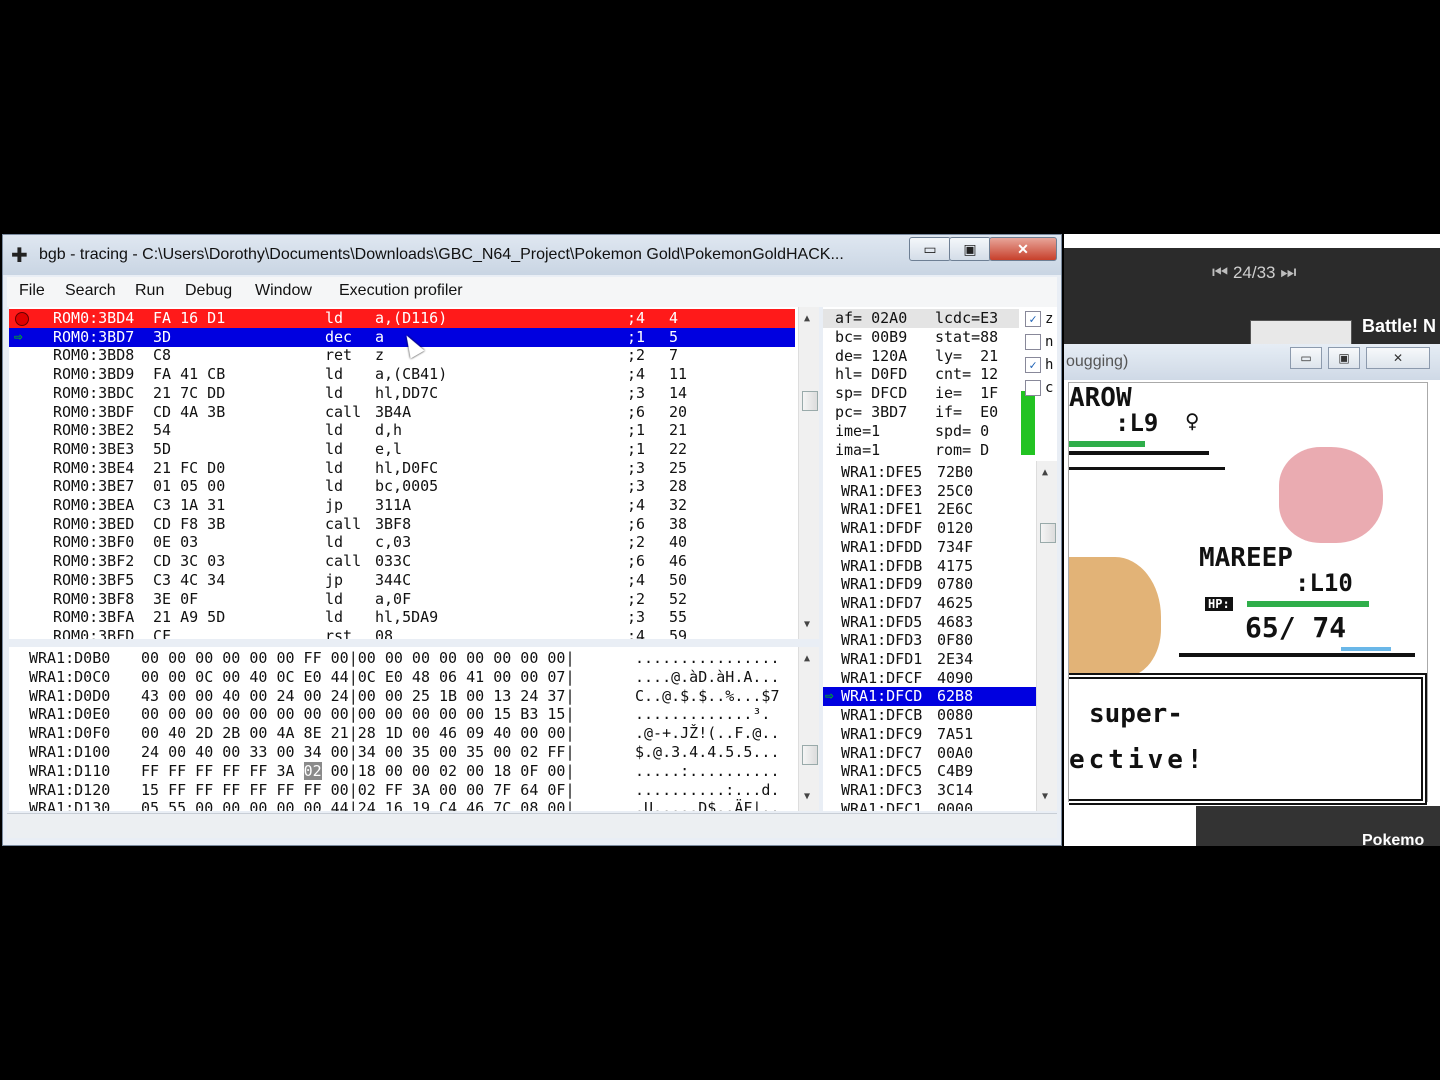 This screenshot has width=1440, height=1080. What do you see at coordinates (921, 450) in the screenshot?
I see `register-row: ima=1 rom= D` at bounding box center [921, 450].